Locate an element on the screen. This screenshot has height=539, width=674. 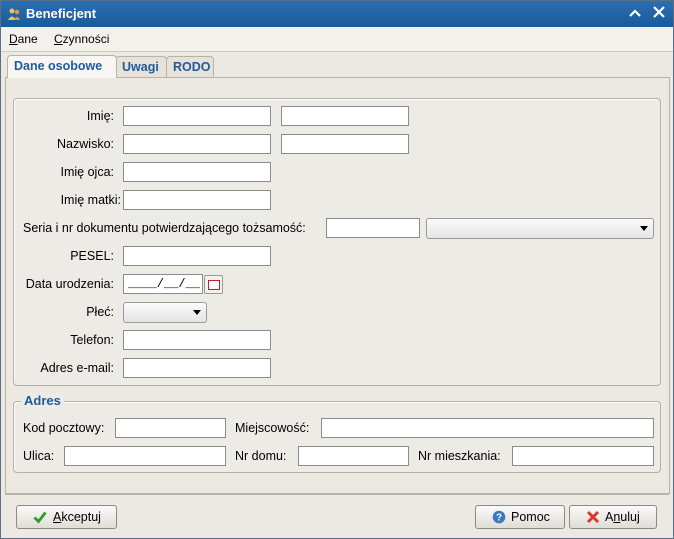
accept-button: Akceptuj is located at coordinates (66, 517).